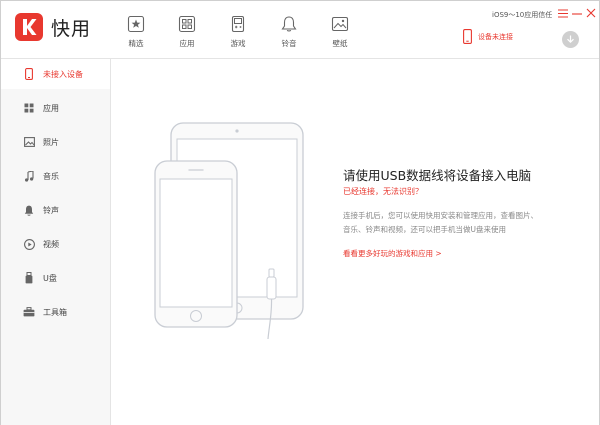  I want to click on sidebar-item-music: 音乐, so click(55, 176).